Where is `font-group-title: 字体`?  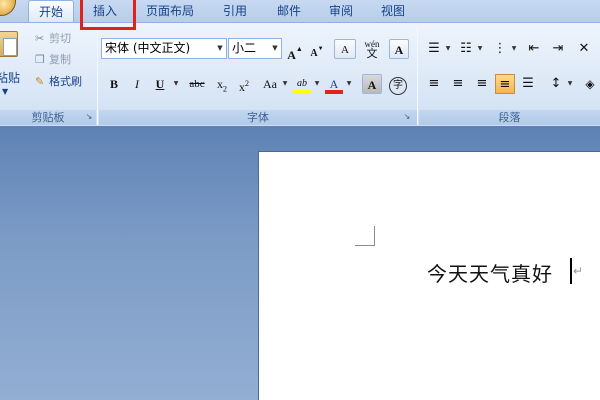 font-group-title: 字体 is located at coordinates (258, 117).